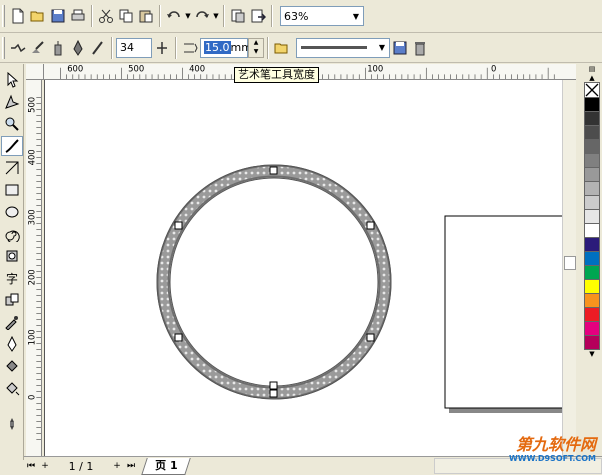  I want to click on open-folder-icon, so click(38, 16).